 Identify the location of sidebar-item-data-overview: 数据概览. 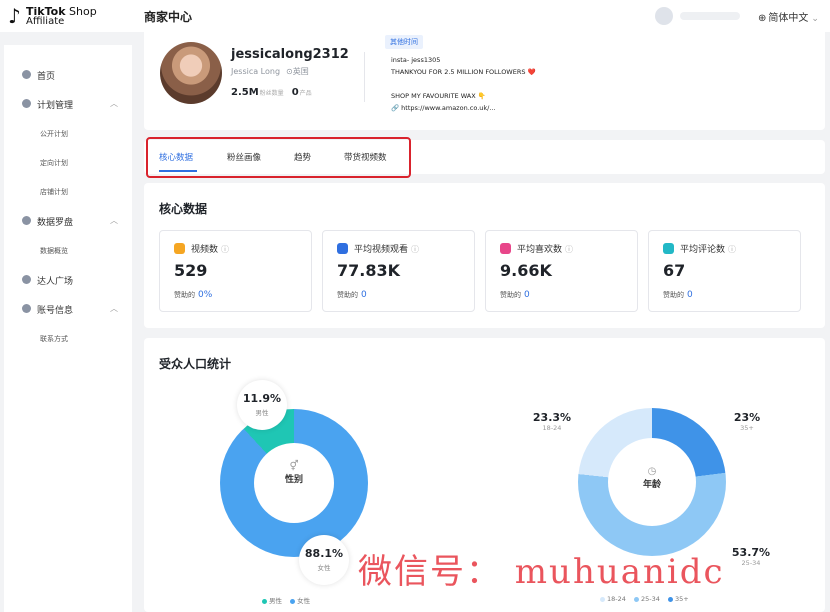
(68, 251).